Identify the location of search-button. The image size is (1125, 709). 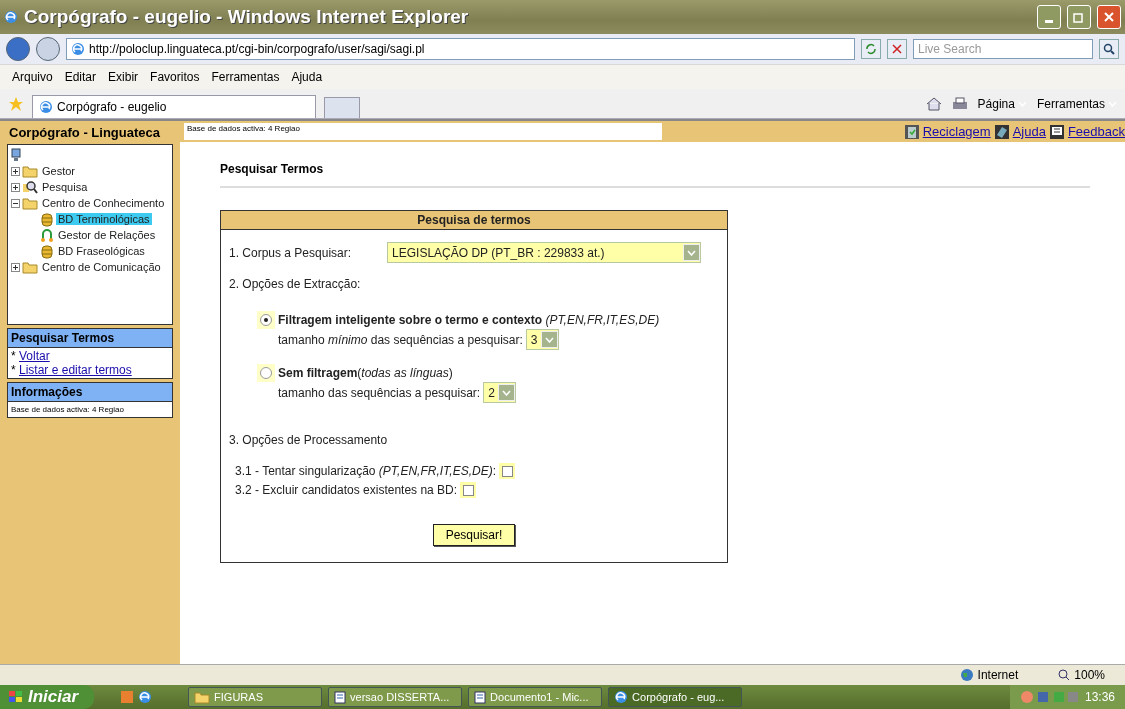
(1109, 49).